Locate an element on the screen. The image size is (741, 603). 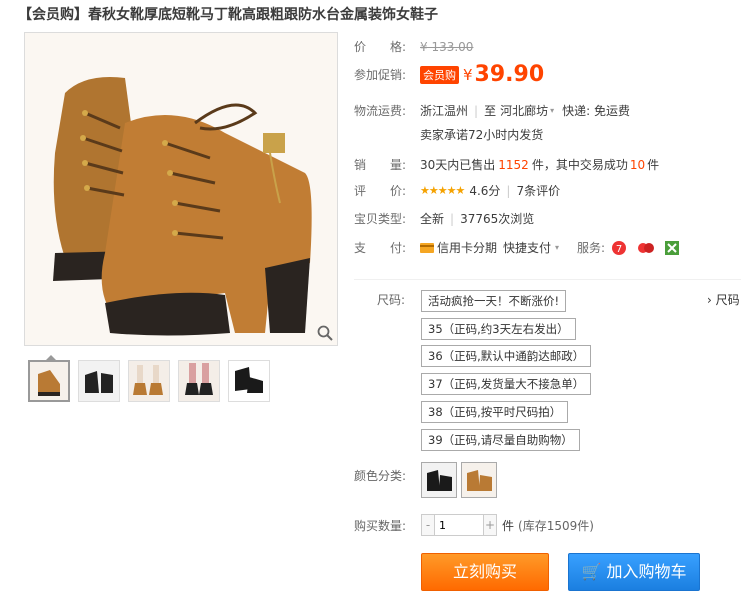
size-option: 38（正码,按平时尺码拍） is located at coordinates (495, 412).